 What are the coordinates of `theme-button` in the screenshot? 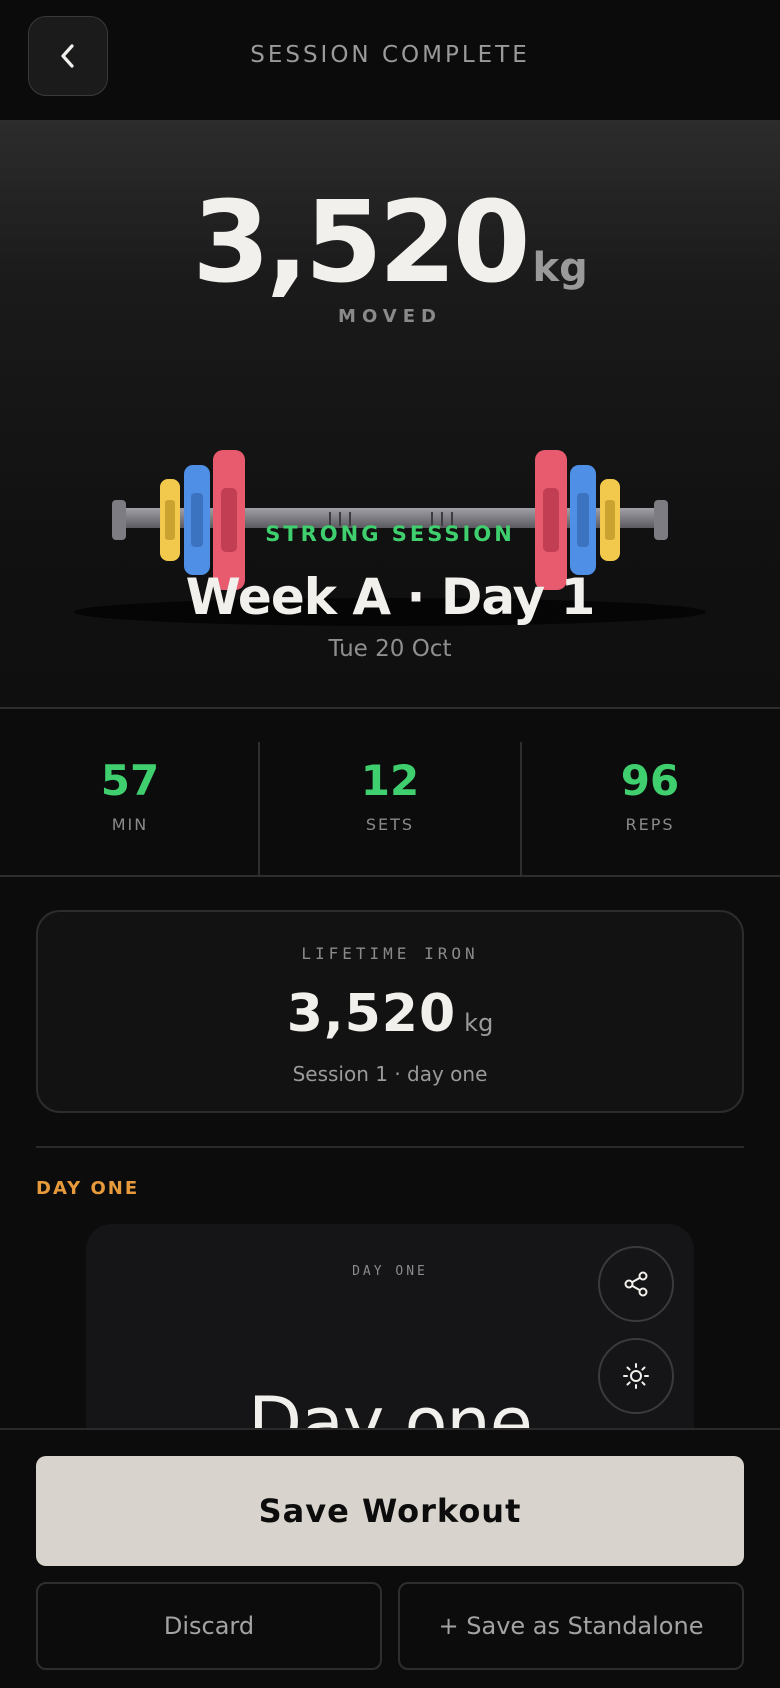 It's located at (636, 1376).